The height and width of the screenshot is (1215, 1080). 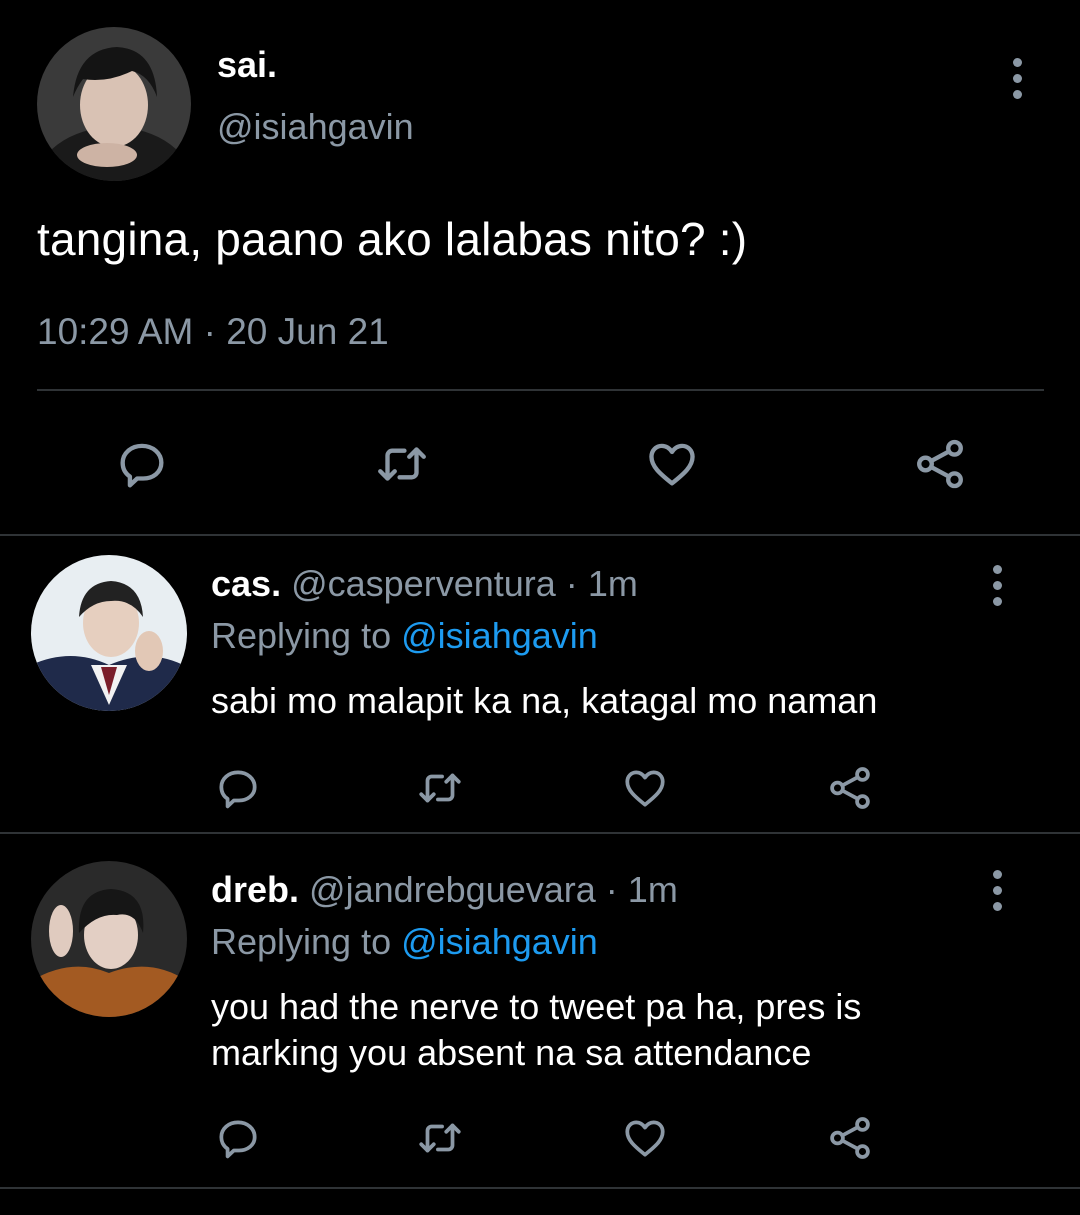 What do you see at coordinates (315, 127) in the screenshot?
I see `main-author-handle: @isiahgavin` at bounding box center [315, 127].